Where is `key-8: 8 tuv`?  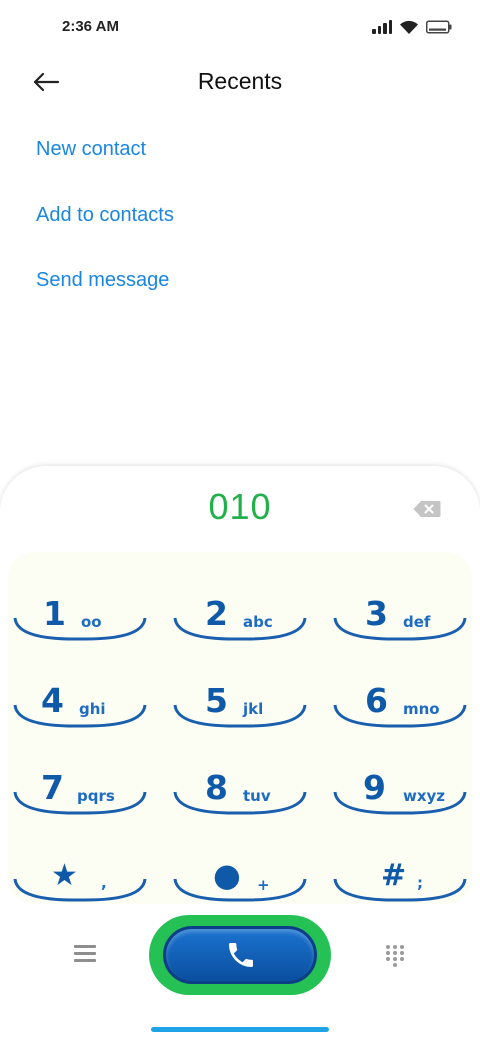 key-8: 8 tuv is located at coordinates (240, 785).